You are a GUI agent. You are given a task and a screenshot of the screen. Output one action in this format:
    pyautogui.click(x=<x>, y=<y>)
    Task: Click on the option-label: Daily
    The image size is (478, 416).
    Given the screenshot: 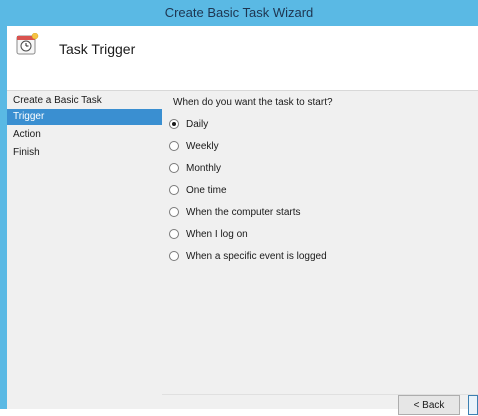 What is the action you would take?
    pyautogui.click(x=197, y=124)
    